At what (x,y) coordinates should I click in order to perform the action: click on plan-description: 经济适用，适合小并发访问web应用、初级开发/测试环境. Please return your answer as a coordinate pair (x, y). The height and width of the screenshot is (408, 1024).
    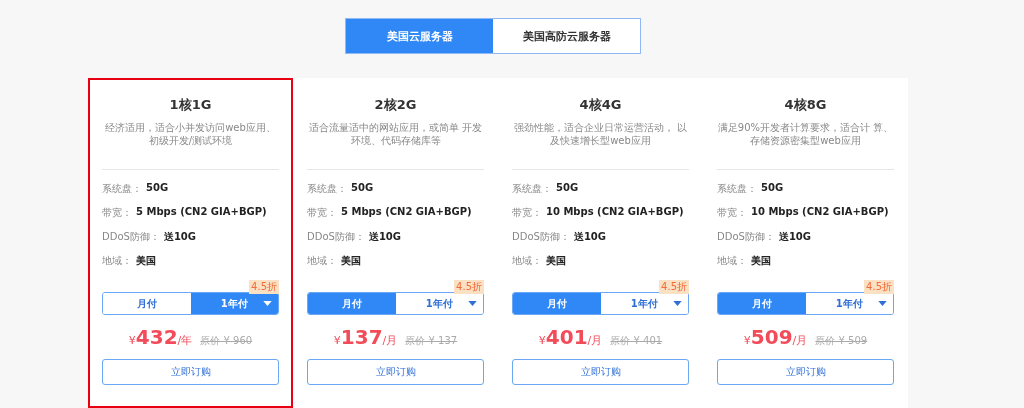
    Looking at the image, I should click on (190, 134).